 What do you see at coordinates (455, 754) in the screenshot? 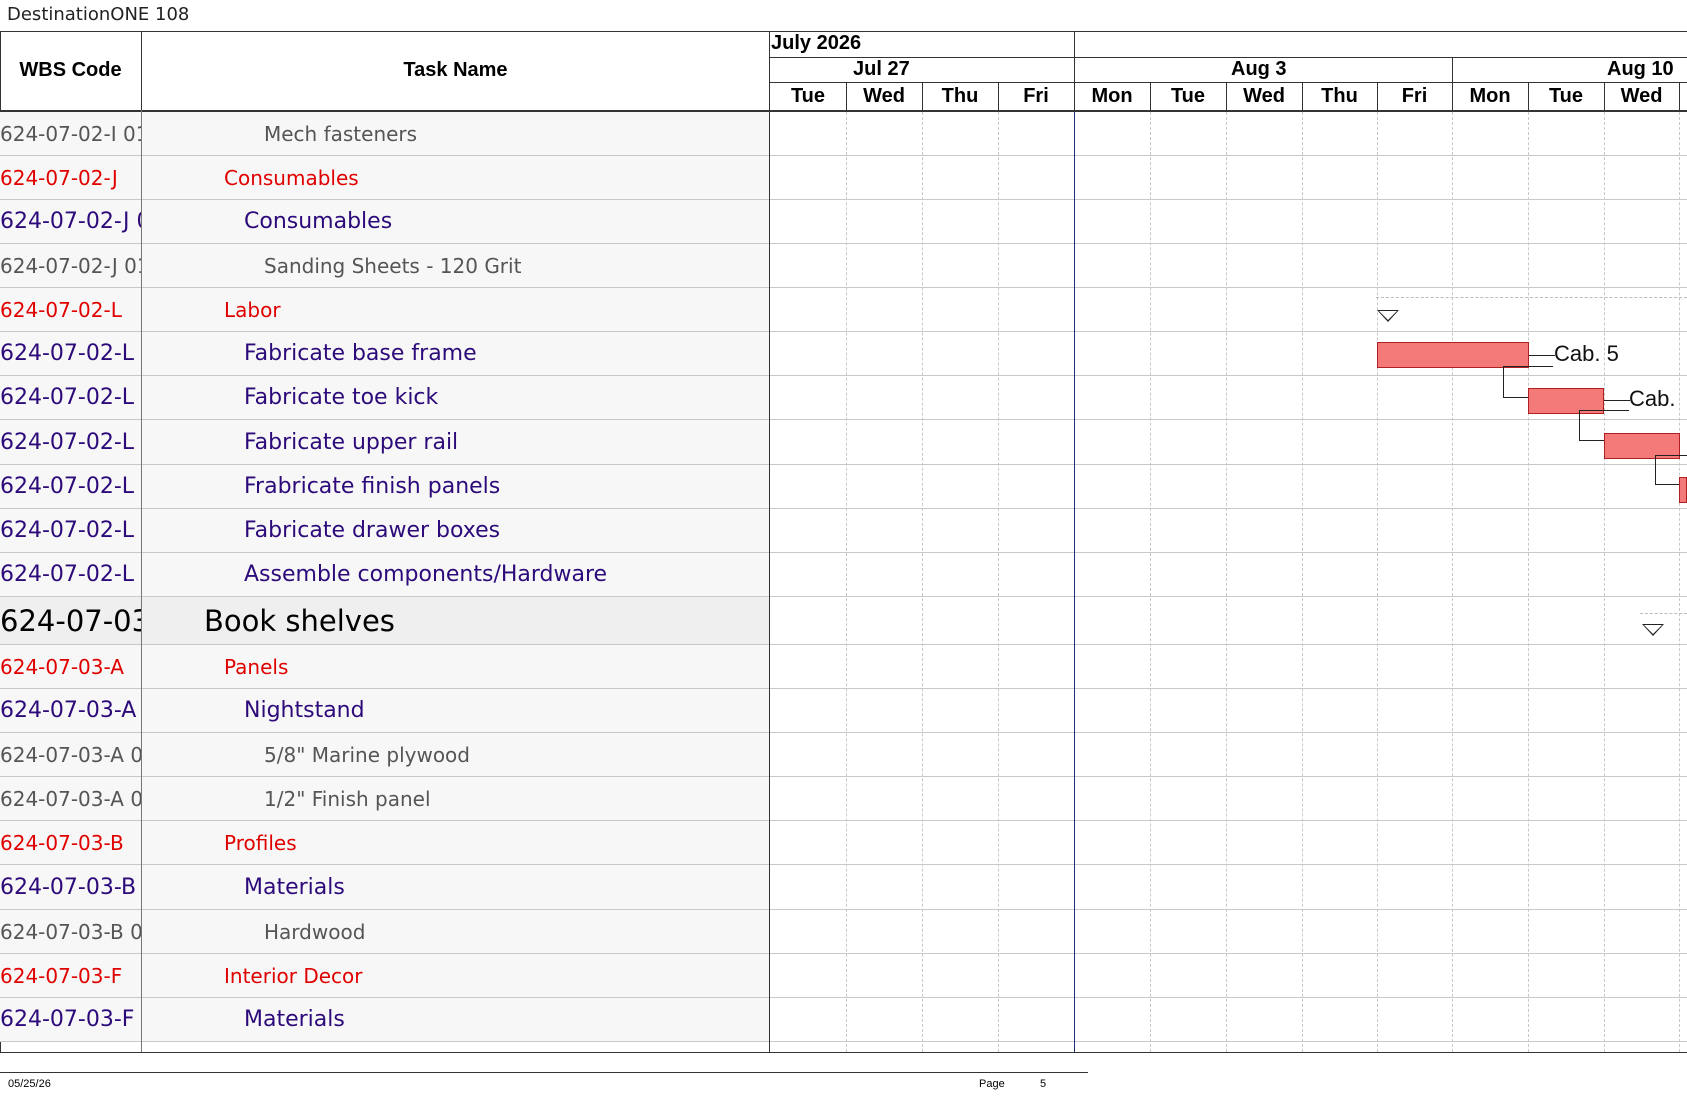
I see `task-name-cell: 5/8" Marine plywood` at bounding box center [455, 754].